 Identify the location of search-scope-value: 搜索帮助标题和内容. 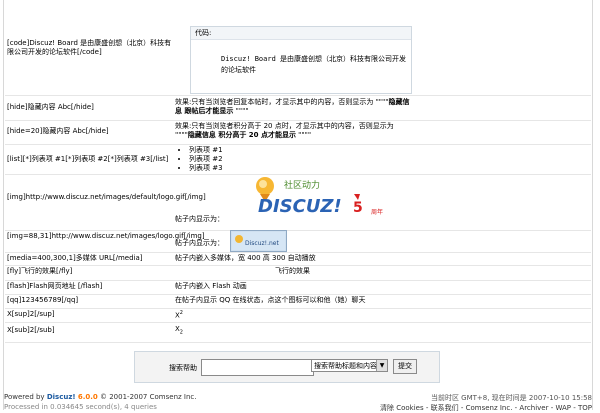
(345, 366).